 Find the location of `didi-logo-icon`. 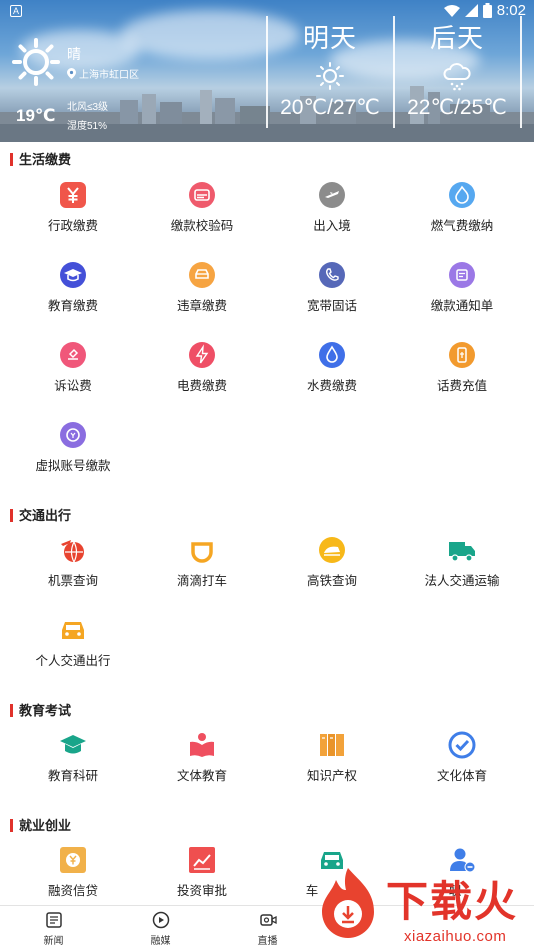

didi-logo-icon is located at coordinates (202, 552).